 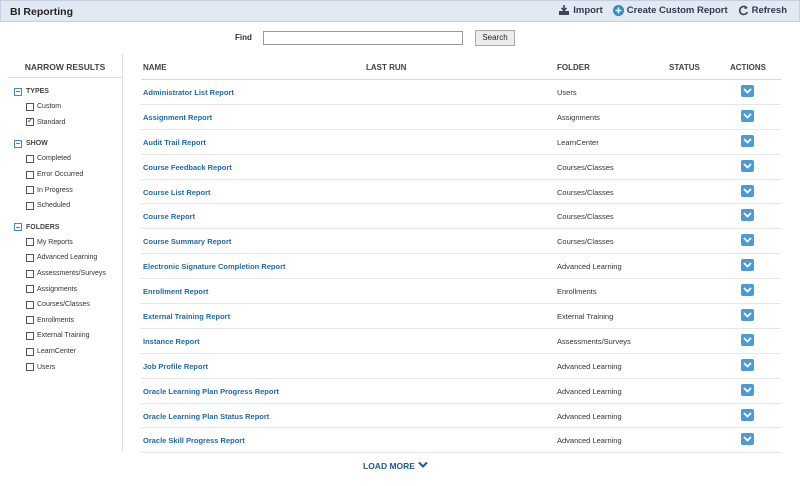 I want to click on filter-courses-classes: Courses/Classes, so click(x=74, y=305).